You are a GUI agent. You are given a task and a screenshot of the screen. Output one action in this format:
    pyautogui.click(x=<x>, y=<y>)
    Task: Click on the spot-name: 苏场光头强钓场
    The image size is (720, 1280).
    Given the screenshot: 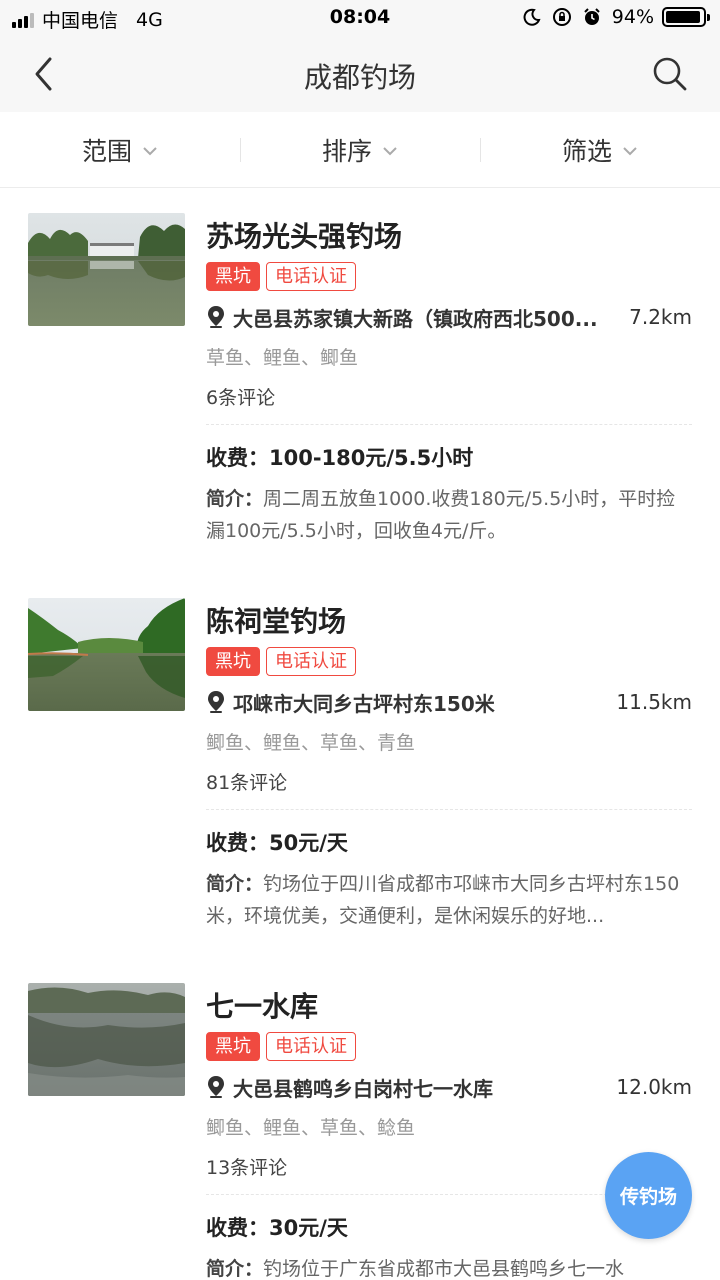 What is the action you would take?
    pyautogui.click(x=304, y=236)
    